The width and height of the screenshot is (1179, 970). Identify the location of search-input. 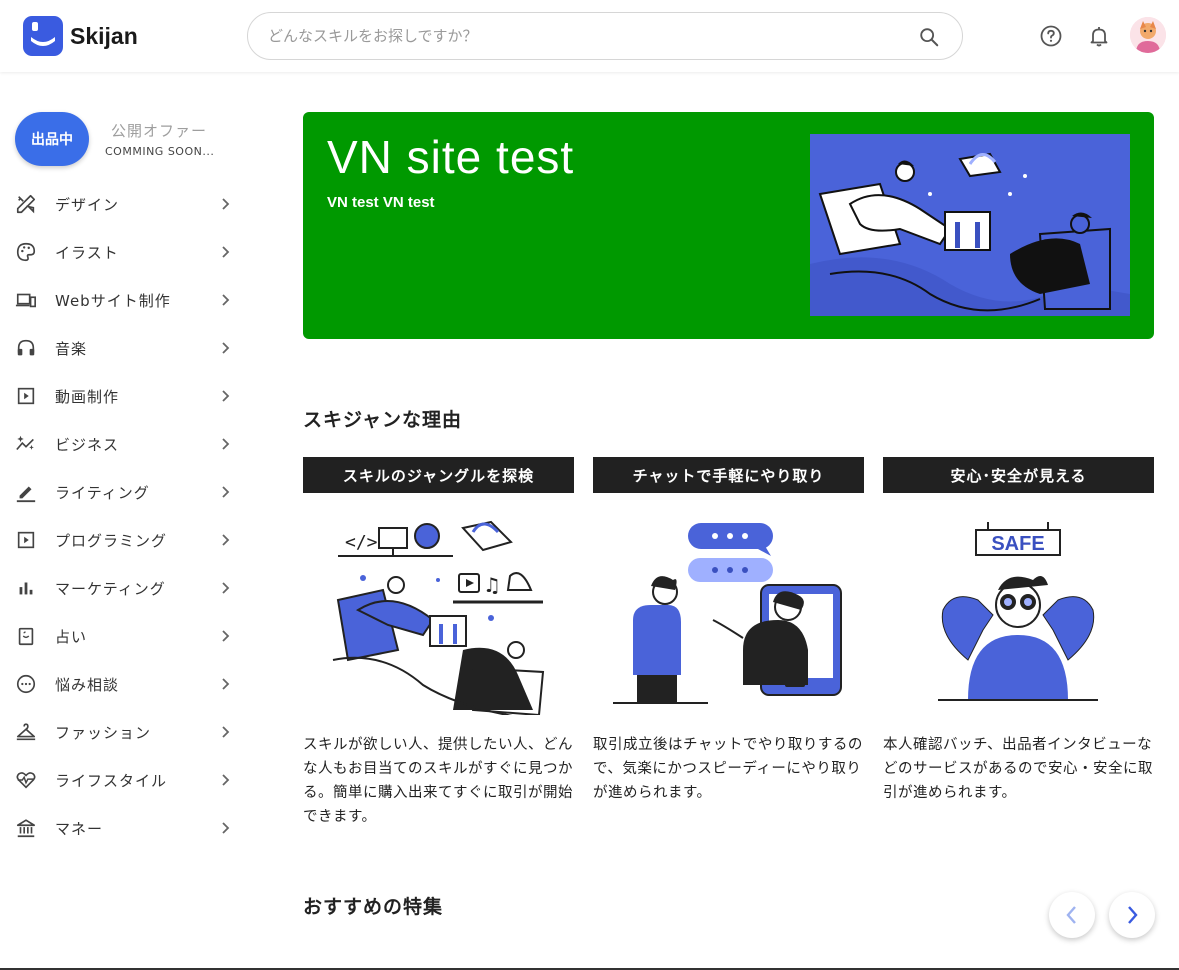
(588, 36).